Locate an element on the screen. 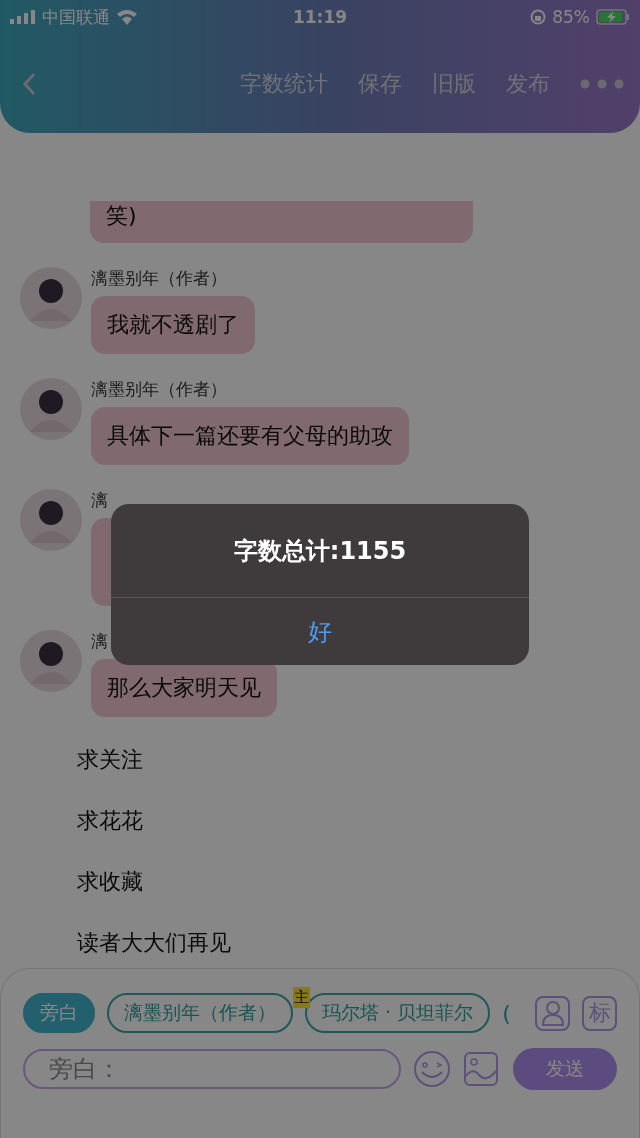 The image size is (640, 1138). clock-time: 11:19 is located at coordinates (320, 17).